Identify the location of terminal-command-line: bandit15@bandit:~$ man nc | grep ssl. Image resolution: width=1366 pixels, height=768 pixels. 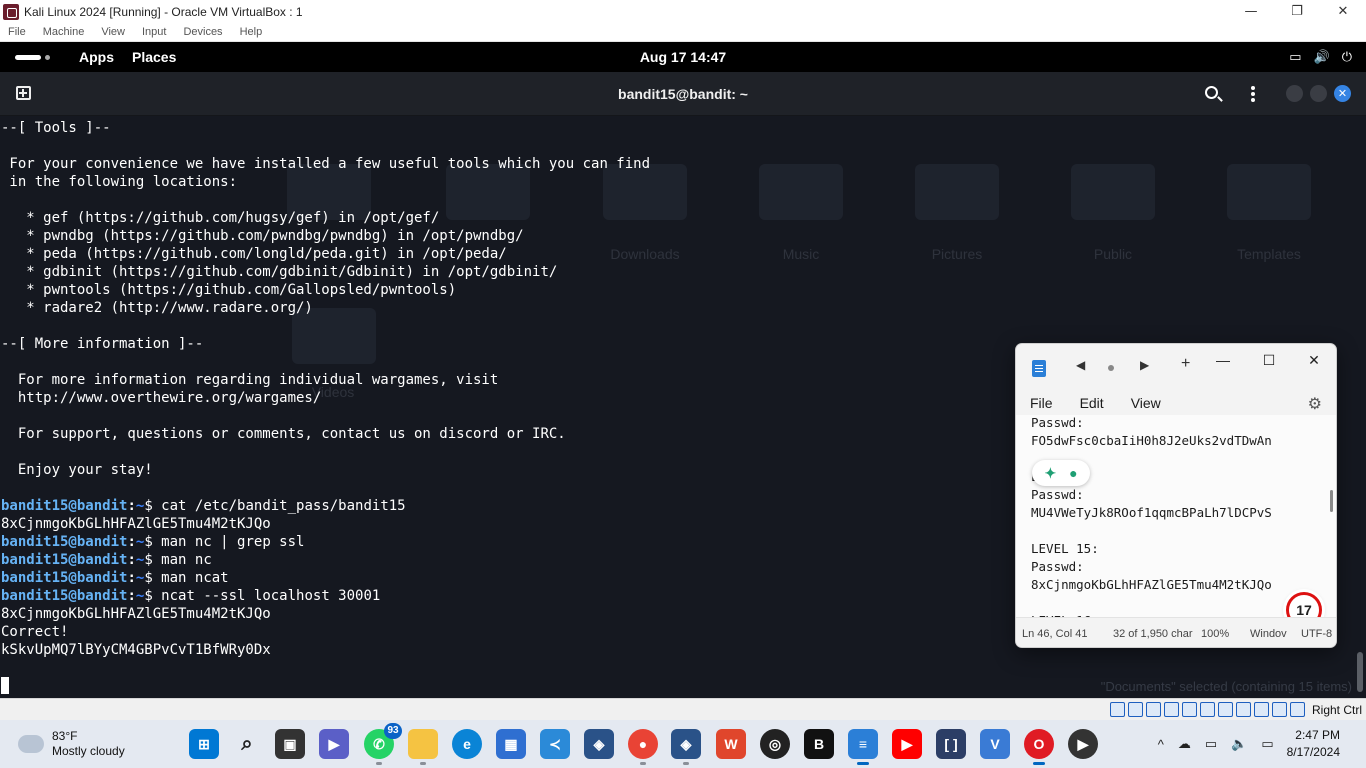
(325, 542).